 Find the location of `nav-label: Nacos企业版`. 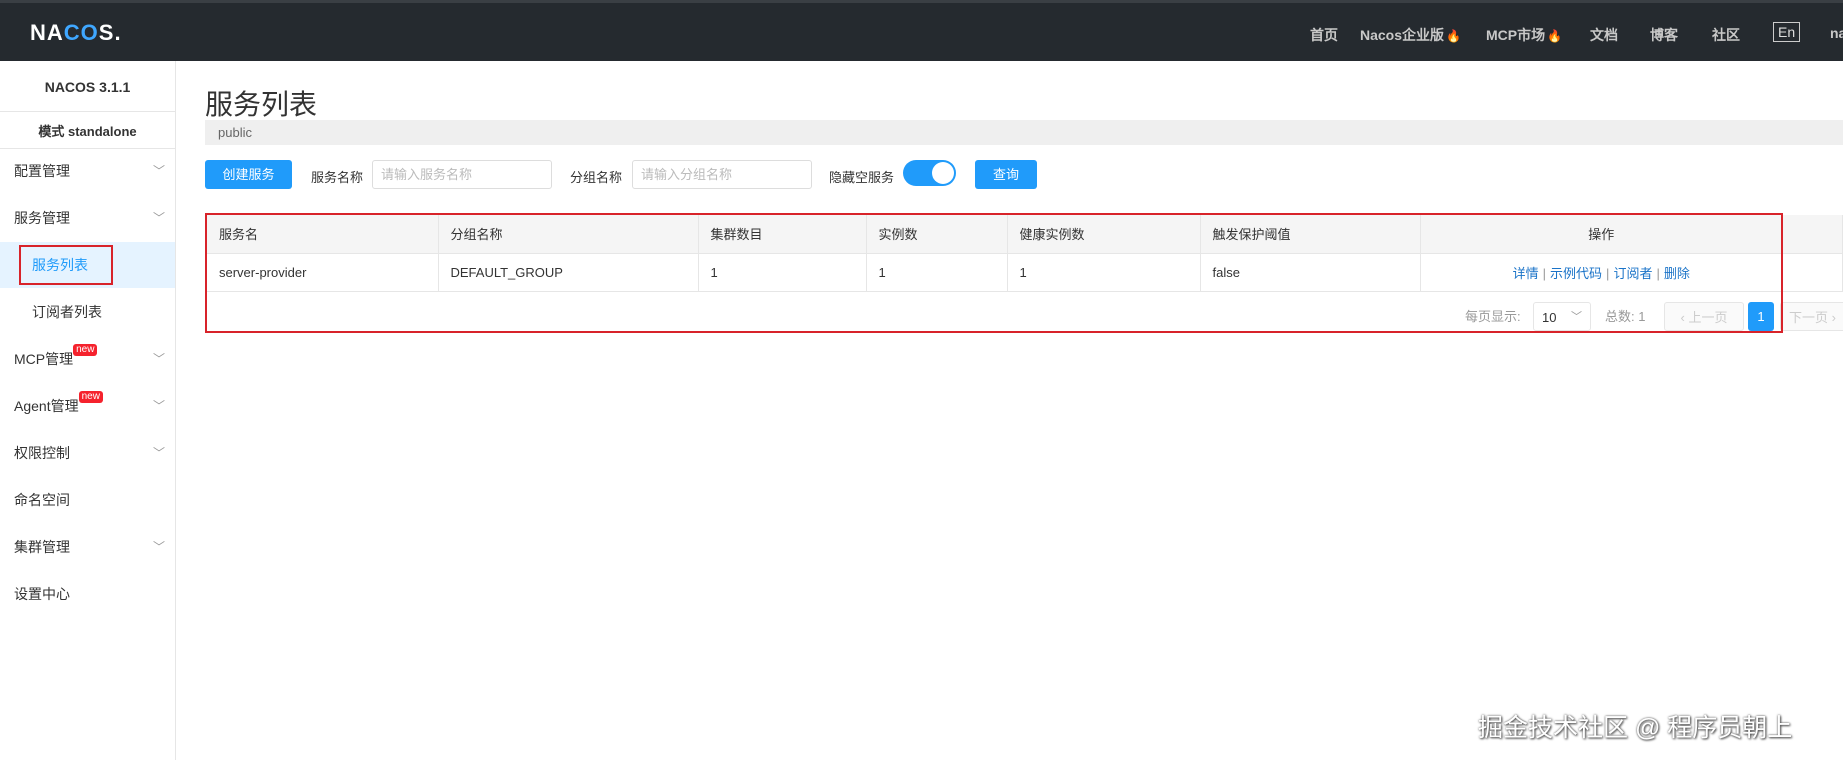

nav-label: Nacos企业版 is located at coordinates (1402, 35).